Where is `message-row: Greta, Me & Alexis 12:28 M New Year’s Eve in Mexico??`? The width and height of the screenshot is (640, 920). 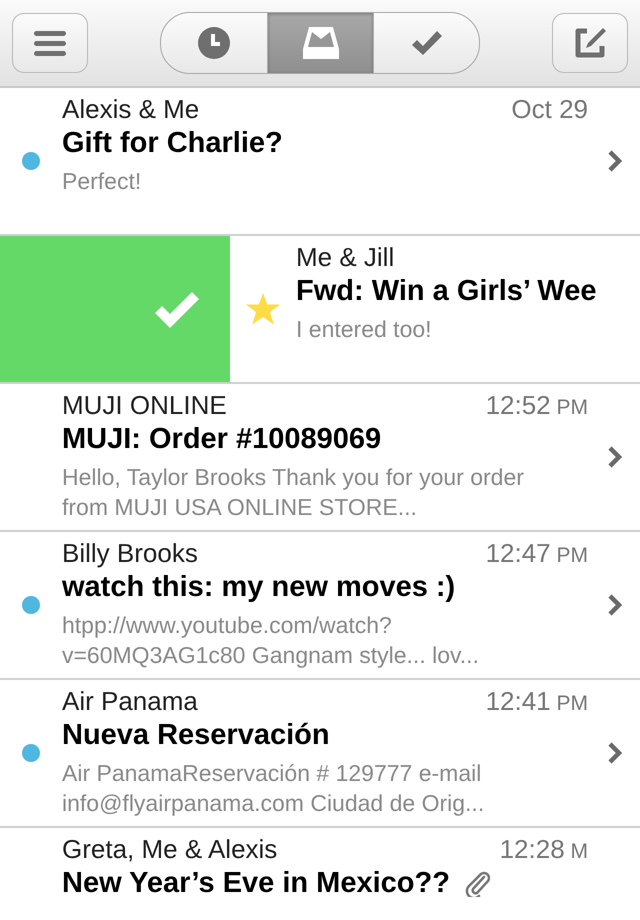
message-row: Greta, Me & Alexis 12:28 M New Year’s Eve in Mexico?? is located at coordinates (320, 873).